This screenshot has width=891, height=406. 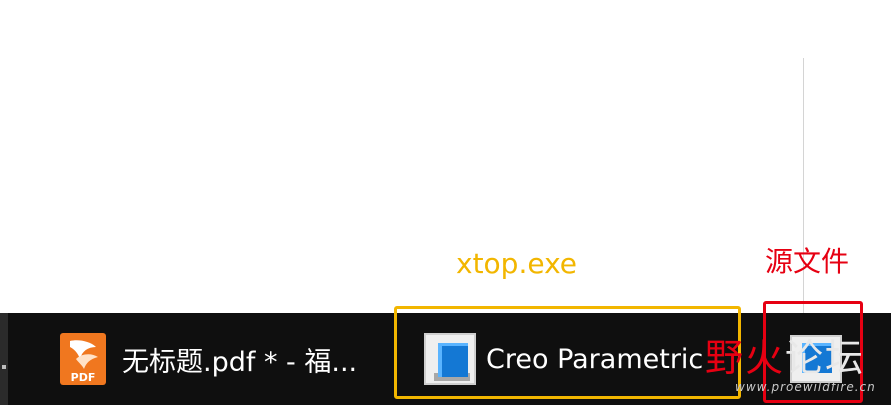 I want to click on watermark-url: www.proewildfire.cn, so click(x=805, y=387).